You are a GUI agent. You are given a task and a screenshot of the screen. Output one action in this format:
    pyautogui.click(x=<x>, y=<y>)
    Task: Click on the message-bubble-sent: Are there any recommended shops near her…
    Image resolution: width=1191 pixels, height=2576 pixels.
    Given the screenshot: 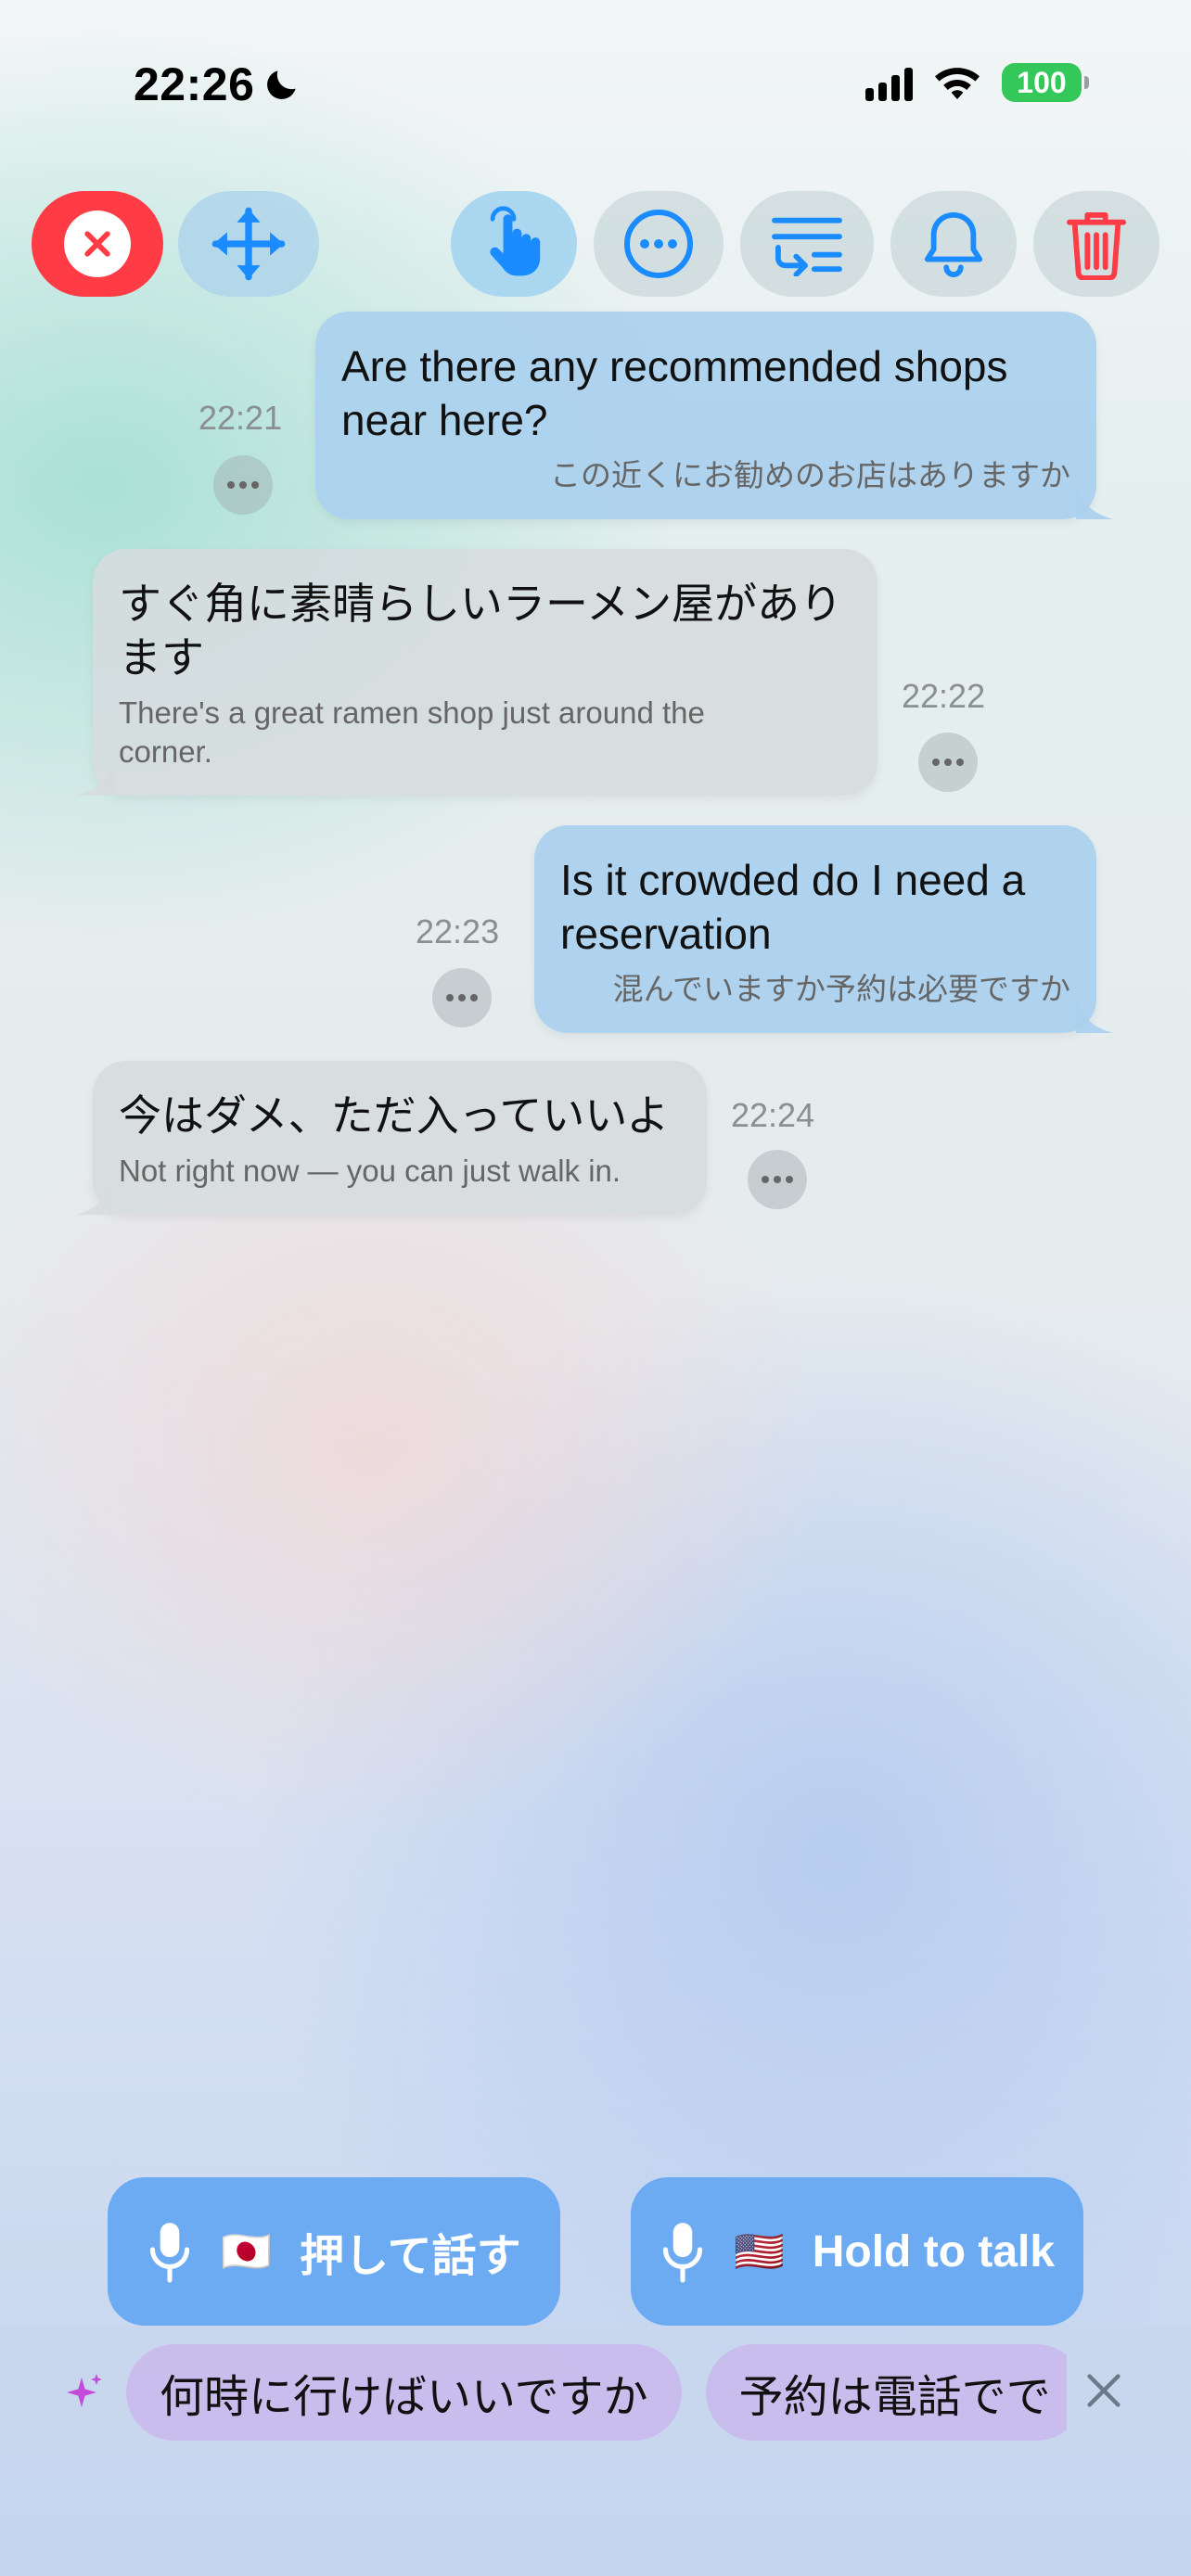 What is the action you would take?
    pyautogui.click(x=714, y=415)
    